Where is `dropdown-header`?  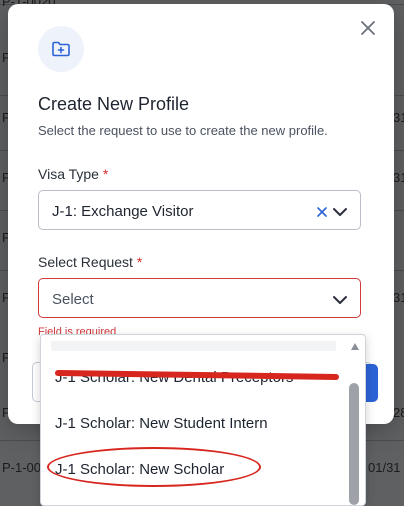 dropdown-header is located at coordinates (193, 346).